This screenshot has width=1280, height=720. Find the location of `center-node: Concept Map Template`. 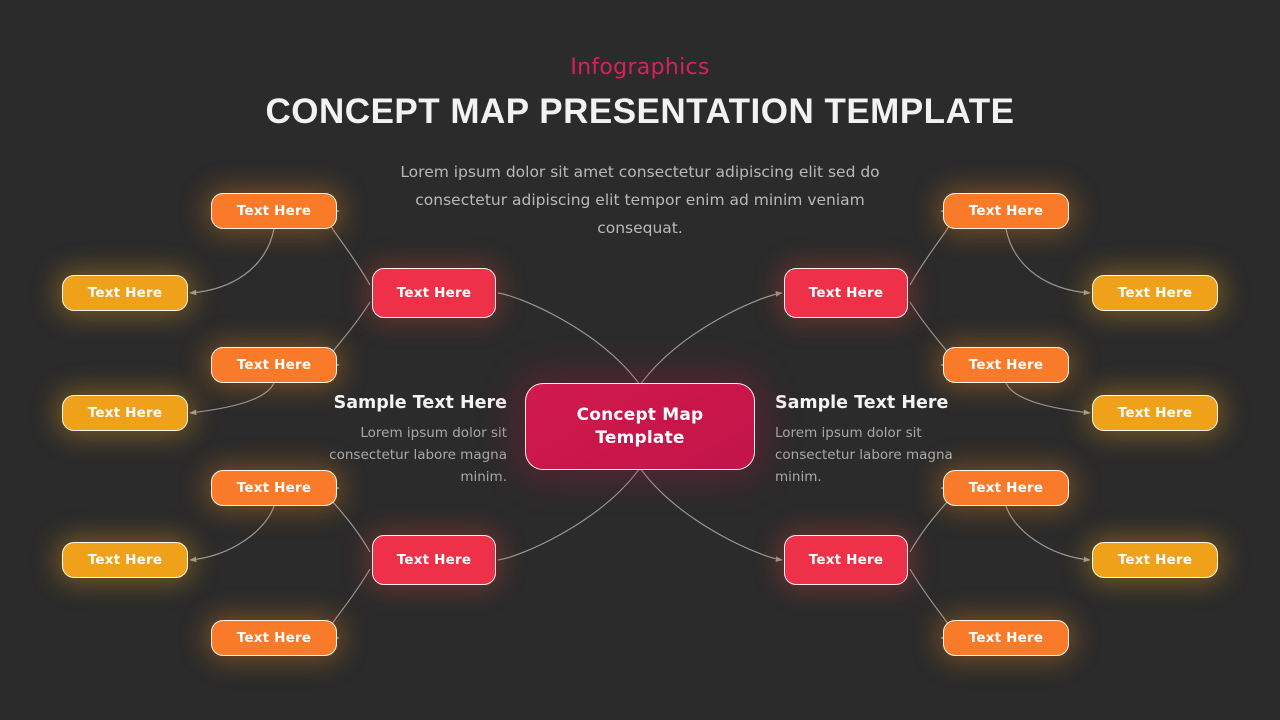

center-node: Concept Map Template is located at coordinates (640, 426).